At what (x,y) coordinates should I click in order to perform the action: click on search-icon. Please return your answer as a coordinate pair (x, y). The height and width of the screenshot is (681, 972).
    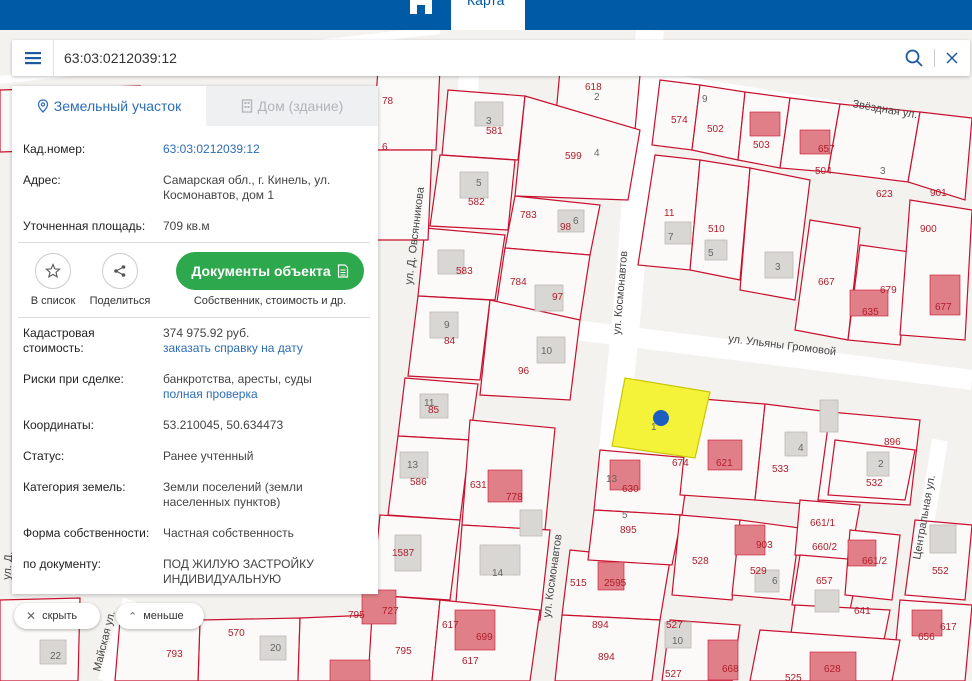
    Looking at the image, I should click on (914, 58).